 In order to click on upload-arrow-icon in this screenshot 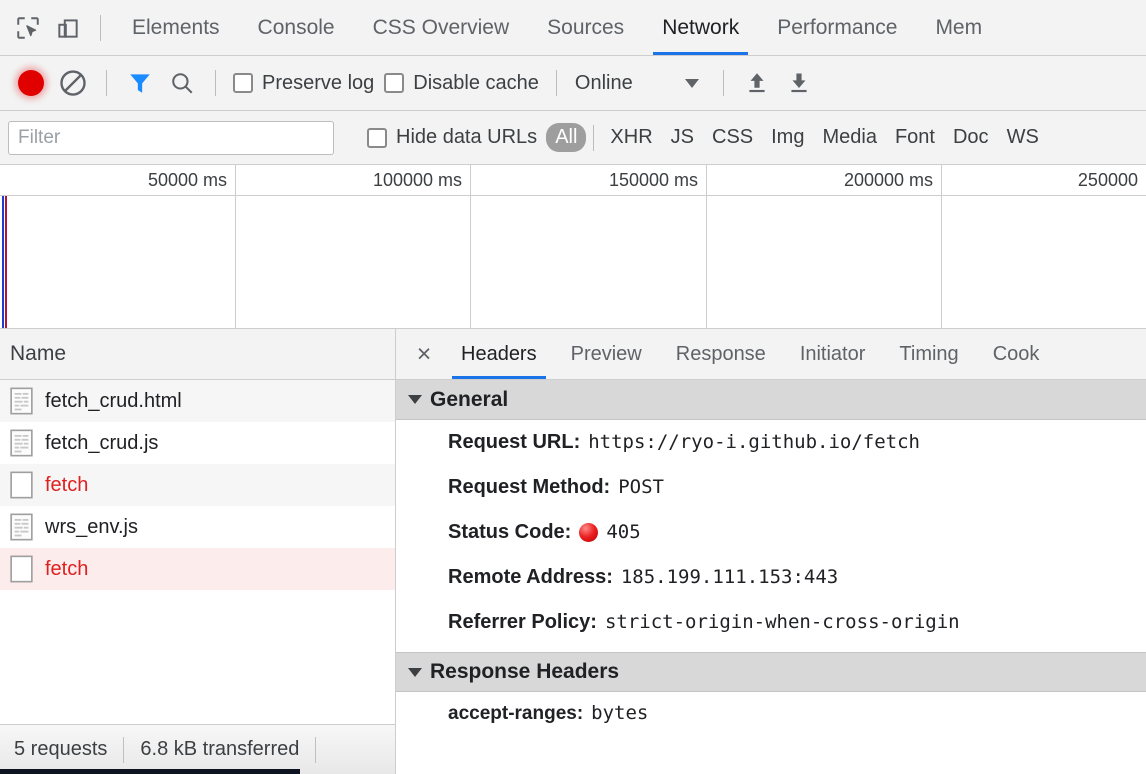, I will do `click(757, 83)`.